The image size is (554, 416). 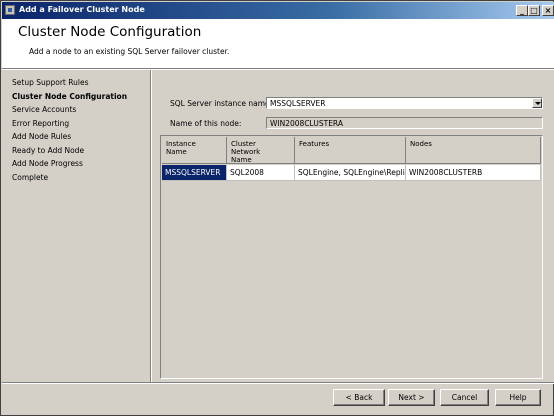 I want to click on node-name-field: WIN2008CLUSTERA, so click(x=404, y=123).